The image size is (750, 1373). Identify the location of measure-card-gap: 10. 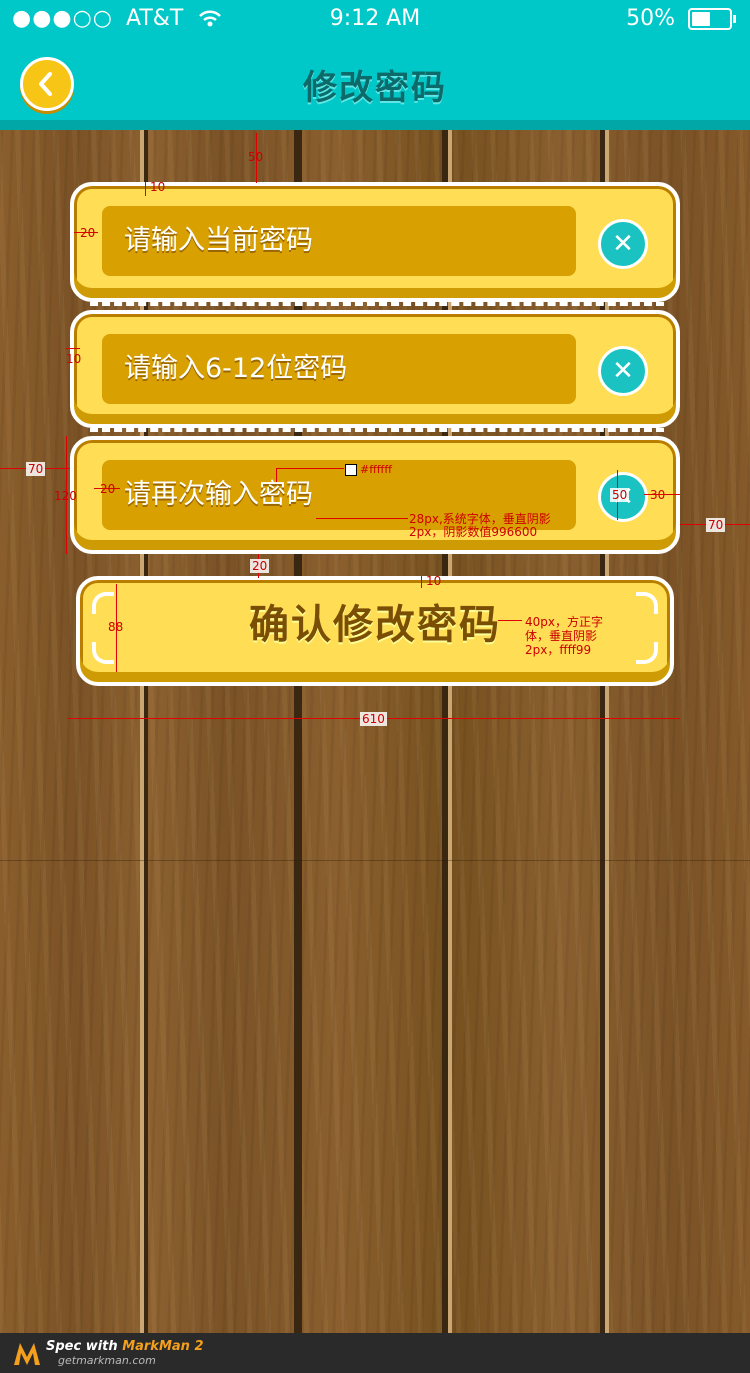
(74, 359).